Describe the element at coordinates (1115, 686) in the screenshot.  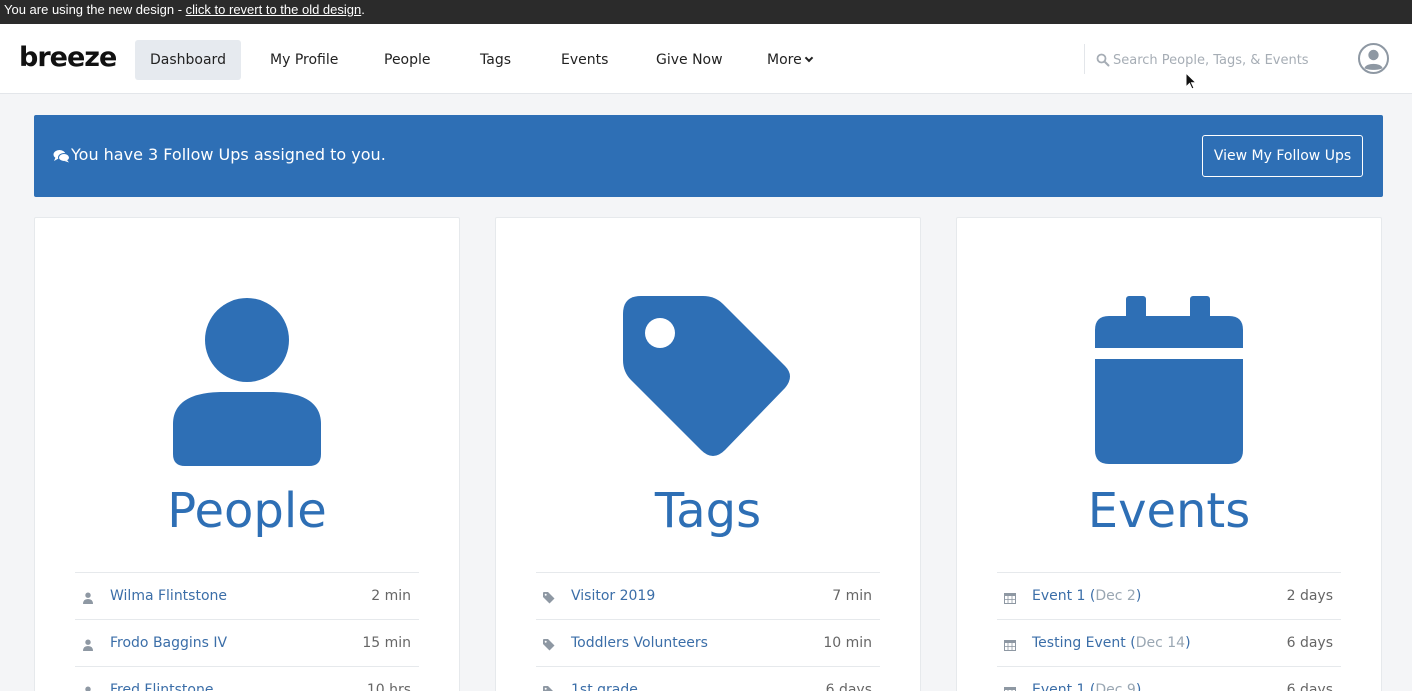
I see `event-date: Dec 9` at that location.